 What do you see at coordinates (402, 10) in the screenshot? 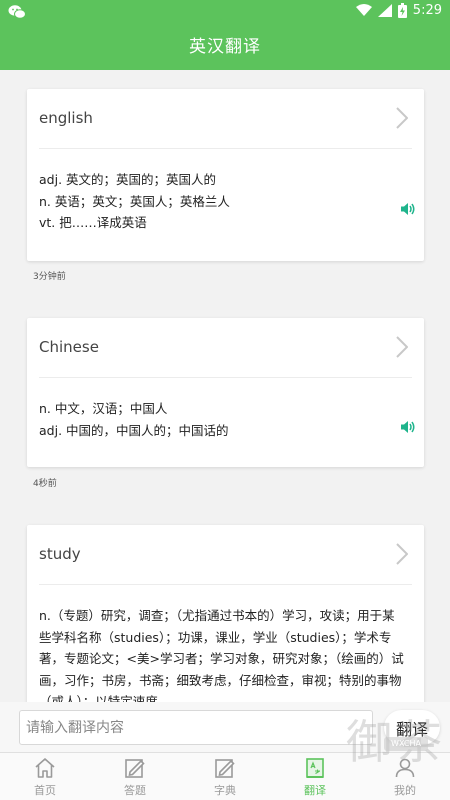
I see `battery-icon` at bounding box center [402, 10].